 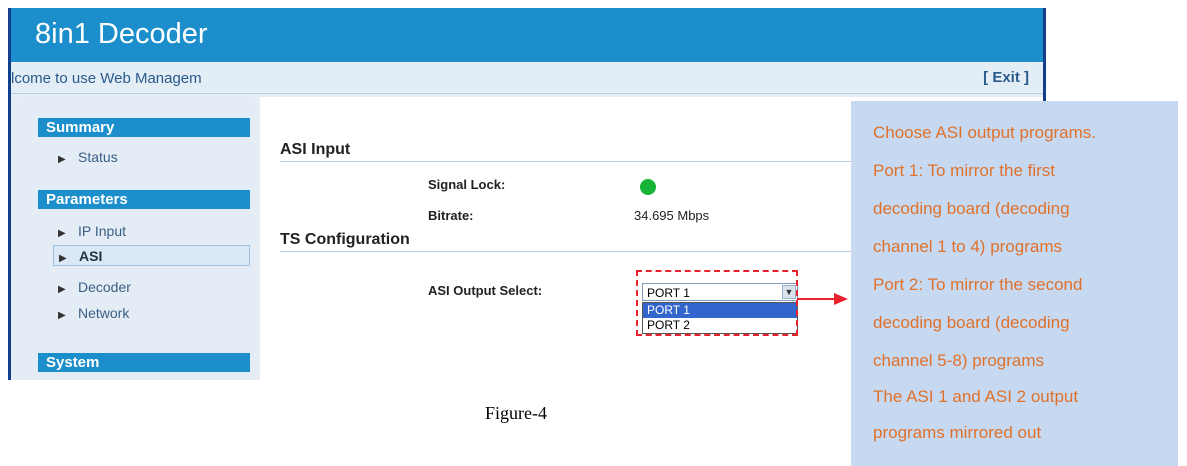 I want to click on bitrate-label: Bitrate:, so click(x=451, y=215).